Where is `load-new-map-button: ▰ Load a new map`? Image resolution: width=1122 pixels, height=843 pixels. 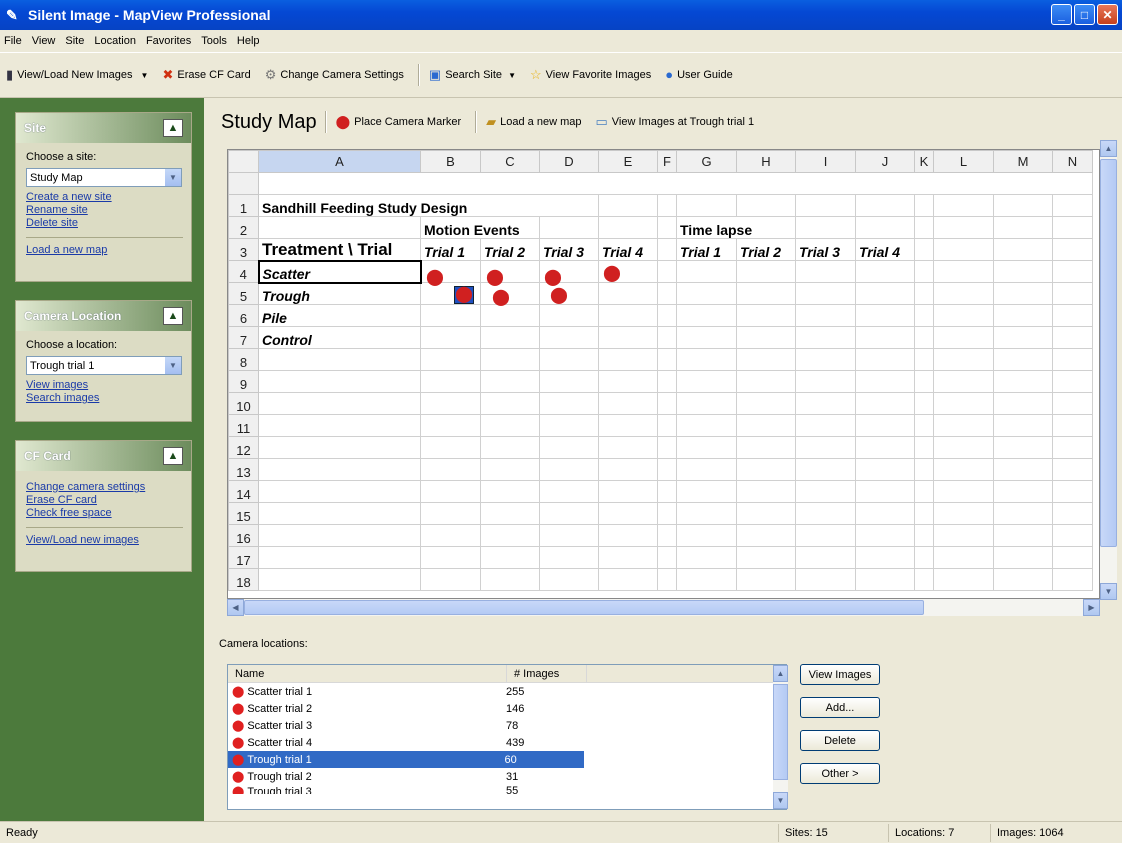 load-new-map-button: ▰ Load a new map is located at coordinates (533, 122).